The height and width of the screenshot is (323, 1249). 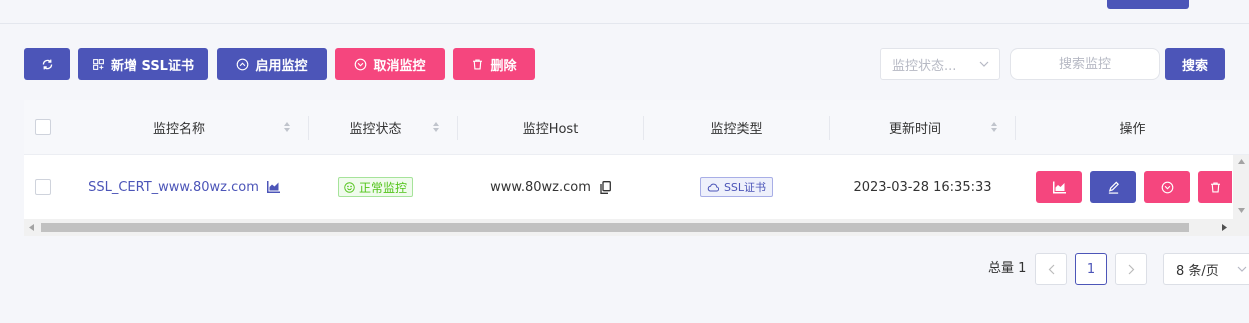 What do you see at coordinates (503, 66) in the screenshot?
I see `delete-label: 删除` at bounding box center [503, 66].